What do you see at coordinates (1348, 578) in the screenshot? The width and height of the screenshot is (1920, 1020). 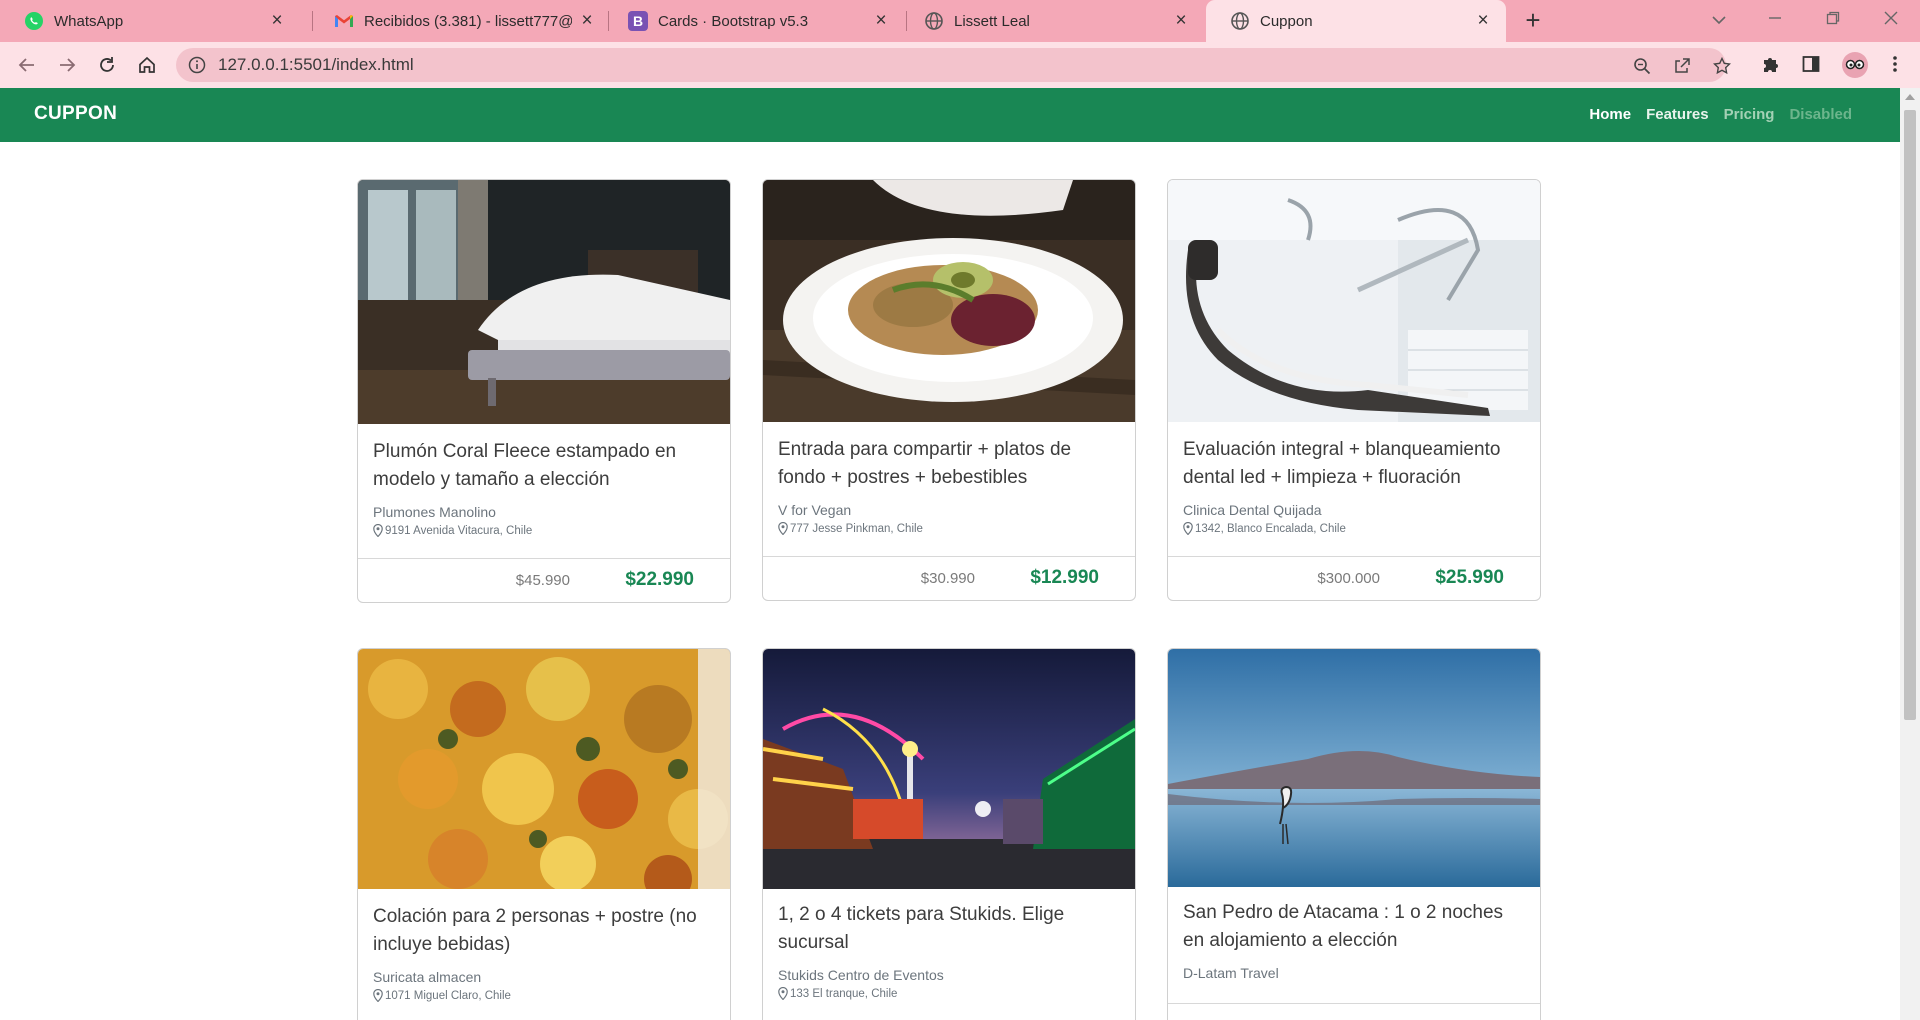 I see `old-price: $300.000` at bounding box center [1348, 578].